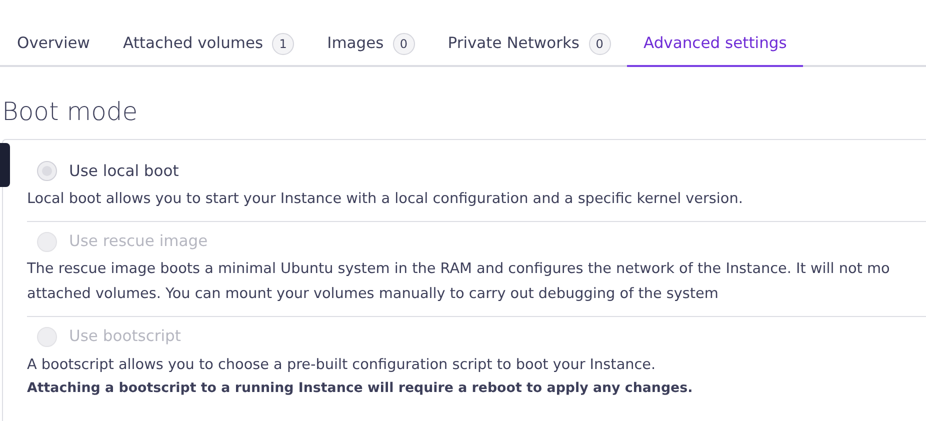 This screenshot has width=926, height=421. I want to click on count-badge: 1, so click(283, 43).